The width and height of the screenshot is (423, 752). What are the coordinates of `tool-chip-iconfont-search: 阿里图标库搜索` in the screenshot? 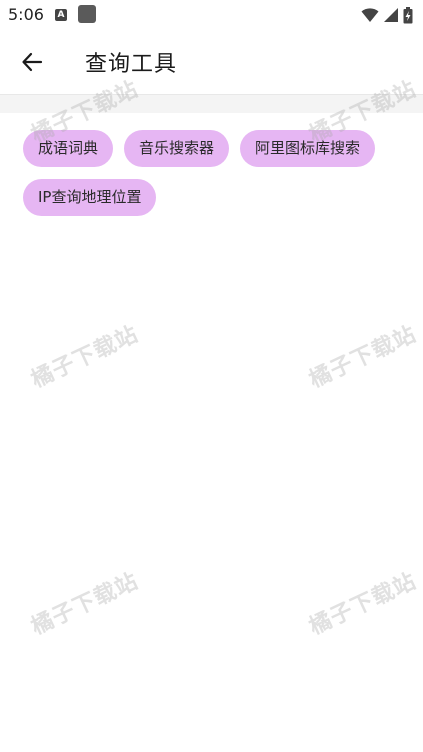 It's located at (308, 148).